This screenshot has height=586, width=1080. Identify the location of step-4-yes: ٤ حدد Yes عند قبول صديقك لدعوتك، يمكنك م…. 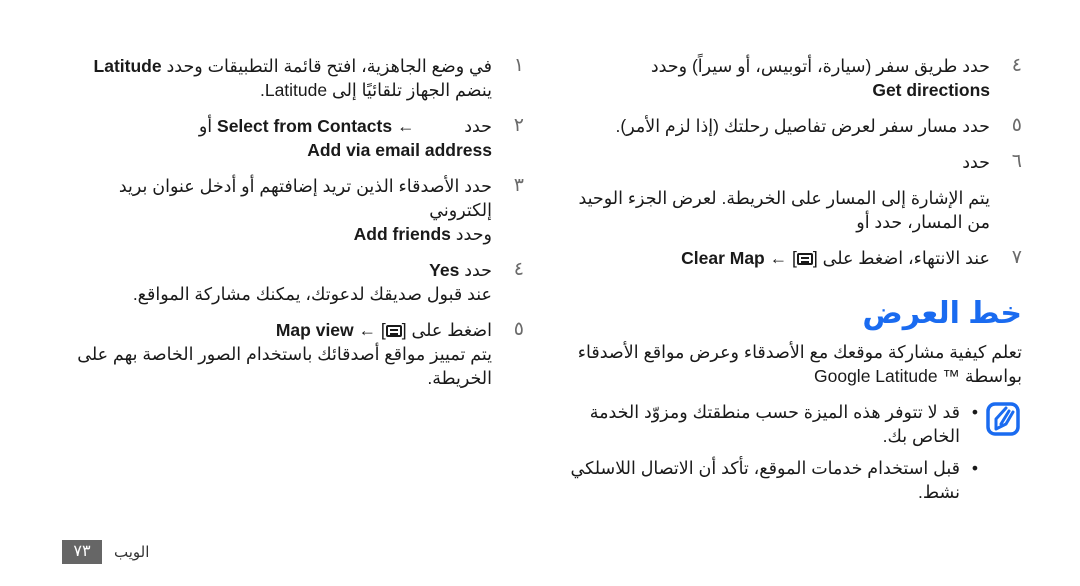
(299, 282).